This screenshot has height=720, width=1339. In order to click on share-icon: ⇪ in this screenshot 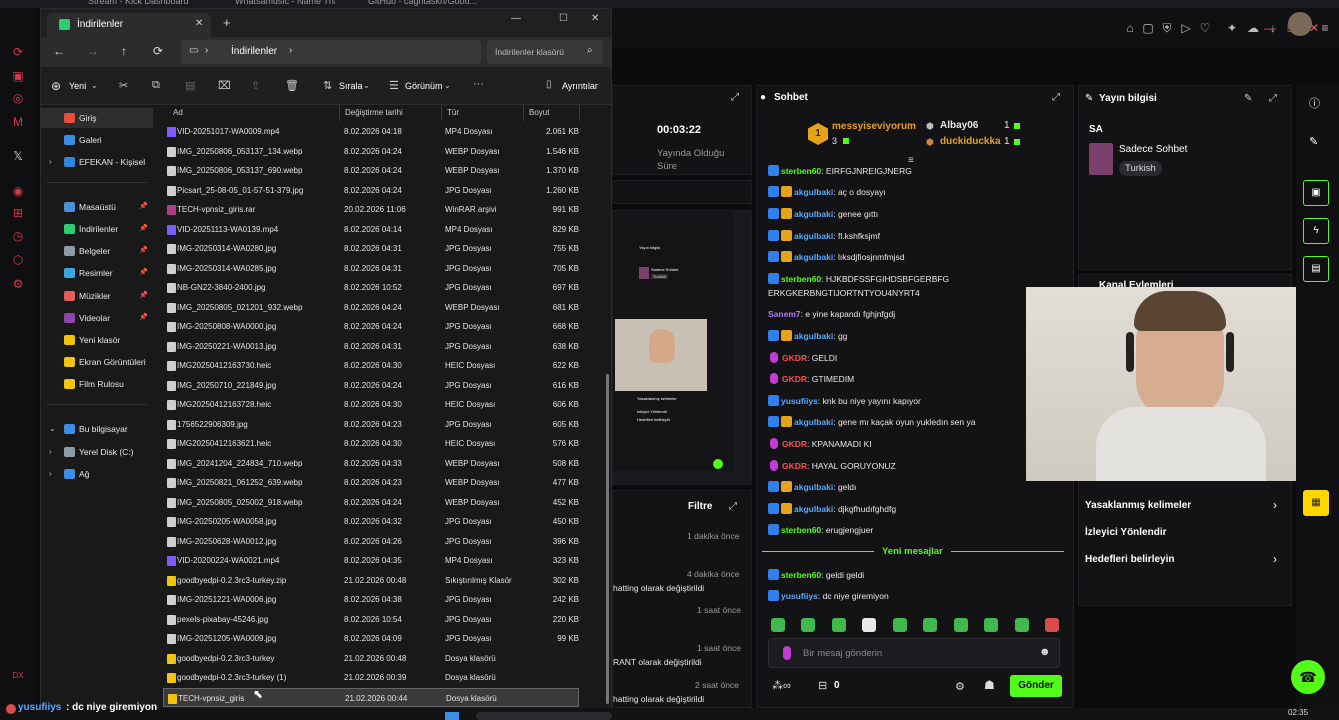, I will do `click(255, 85)`.